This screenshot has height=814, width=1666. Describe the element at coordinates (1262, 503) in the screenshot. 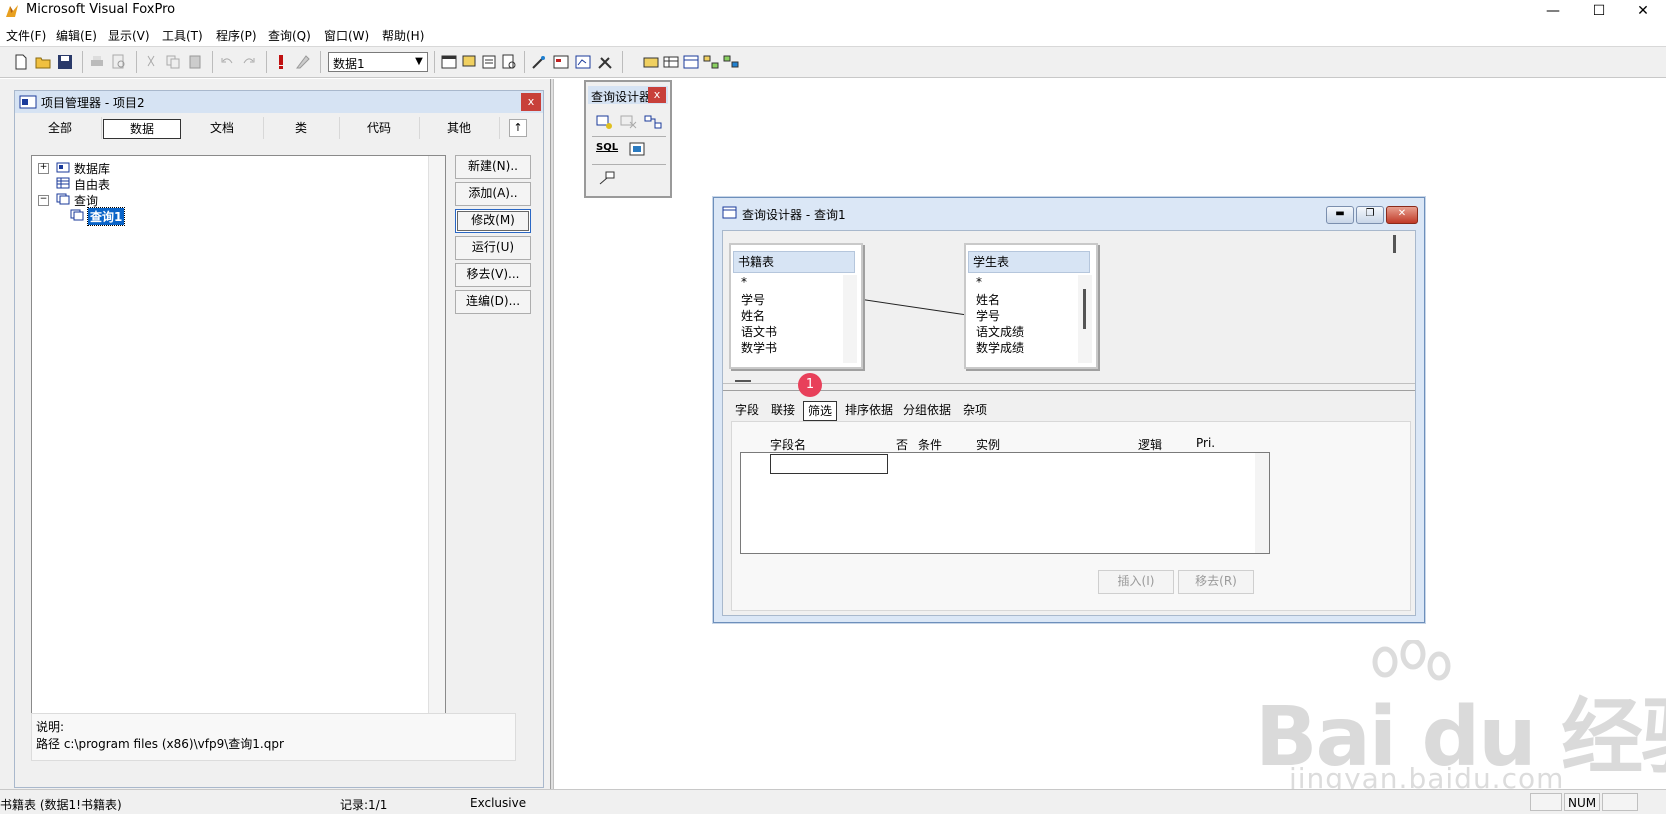

I see `grid-scrollbar` at that location.